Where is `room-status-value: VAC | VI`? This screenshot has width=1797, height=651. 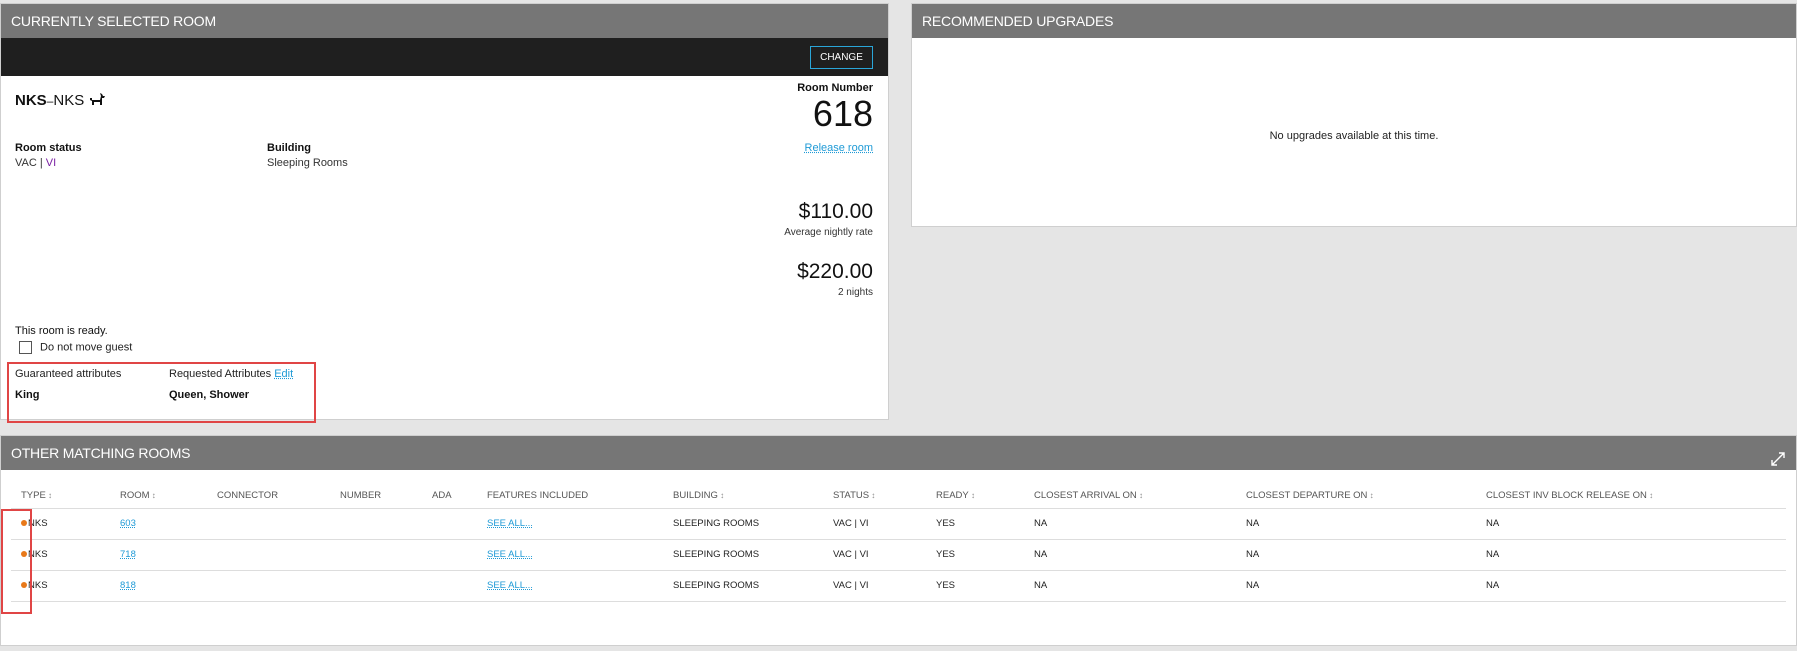 room-status-value: VAC | VI is located at coordinates (36, 163).